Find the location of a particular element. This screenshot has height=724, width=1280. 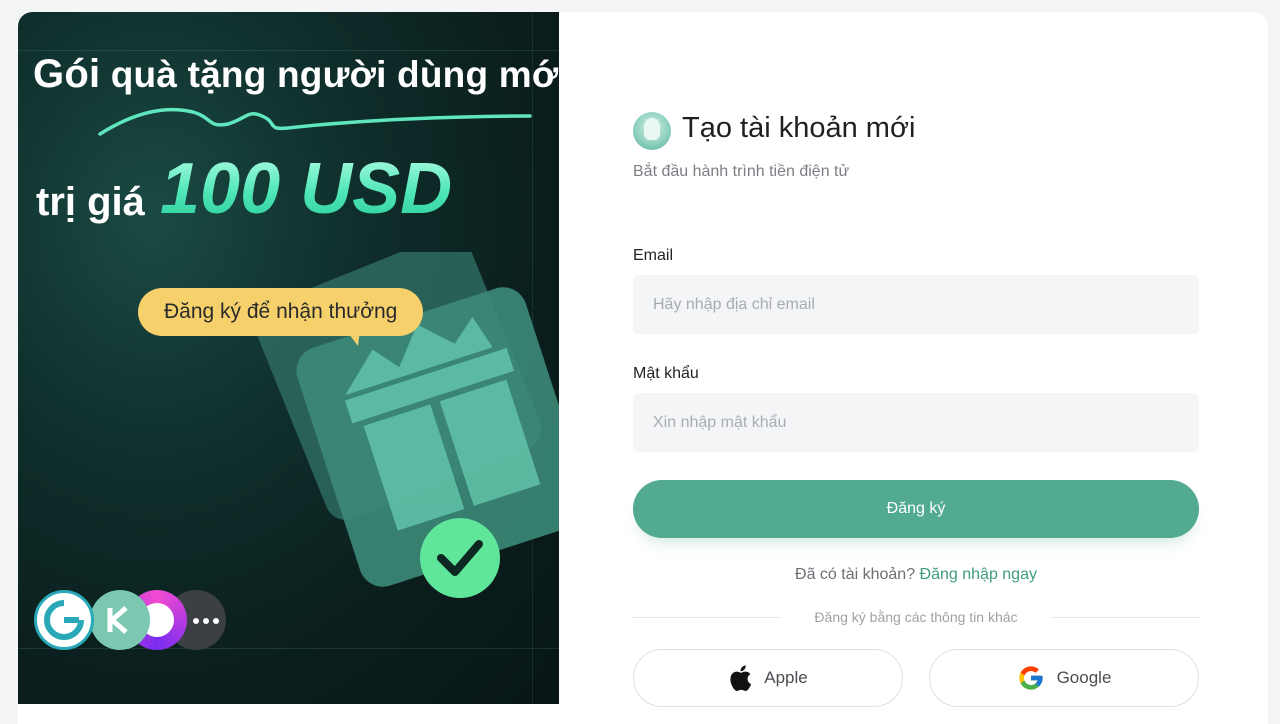

partner-logos is located at coordinates (134, 621).